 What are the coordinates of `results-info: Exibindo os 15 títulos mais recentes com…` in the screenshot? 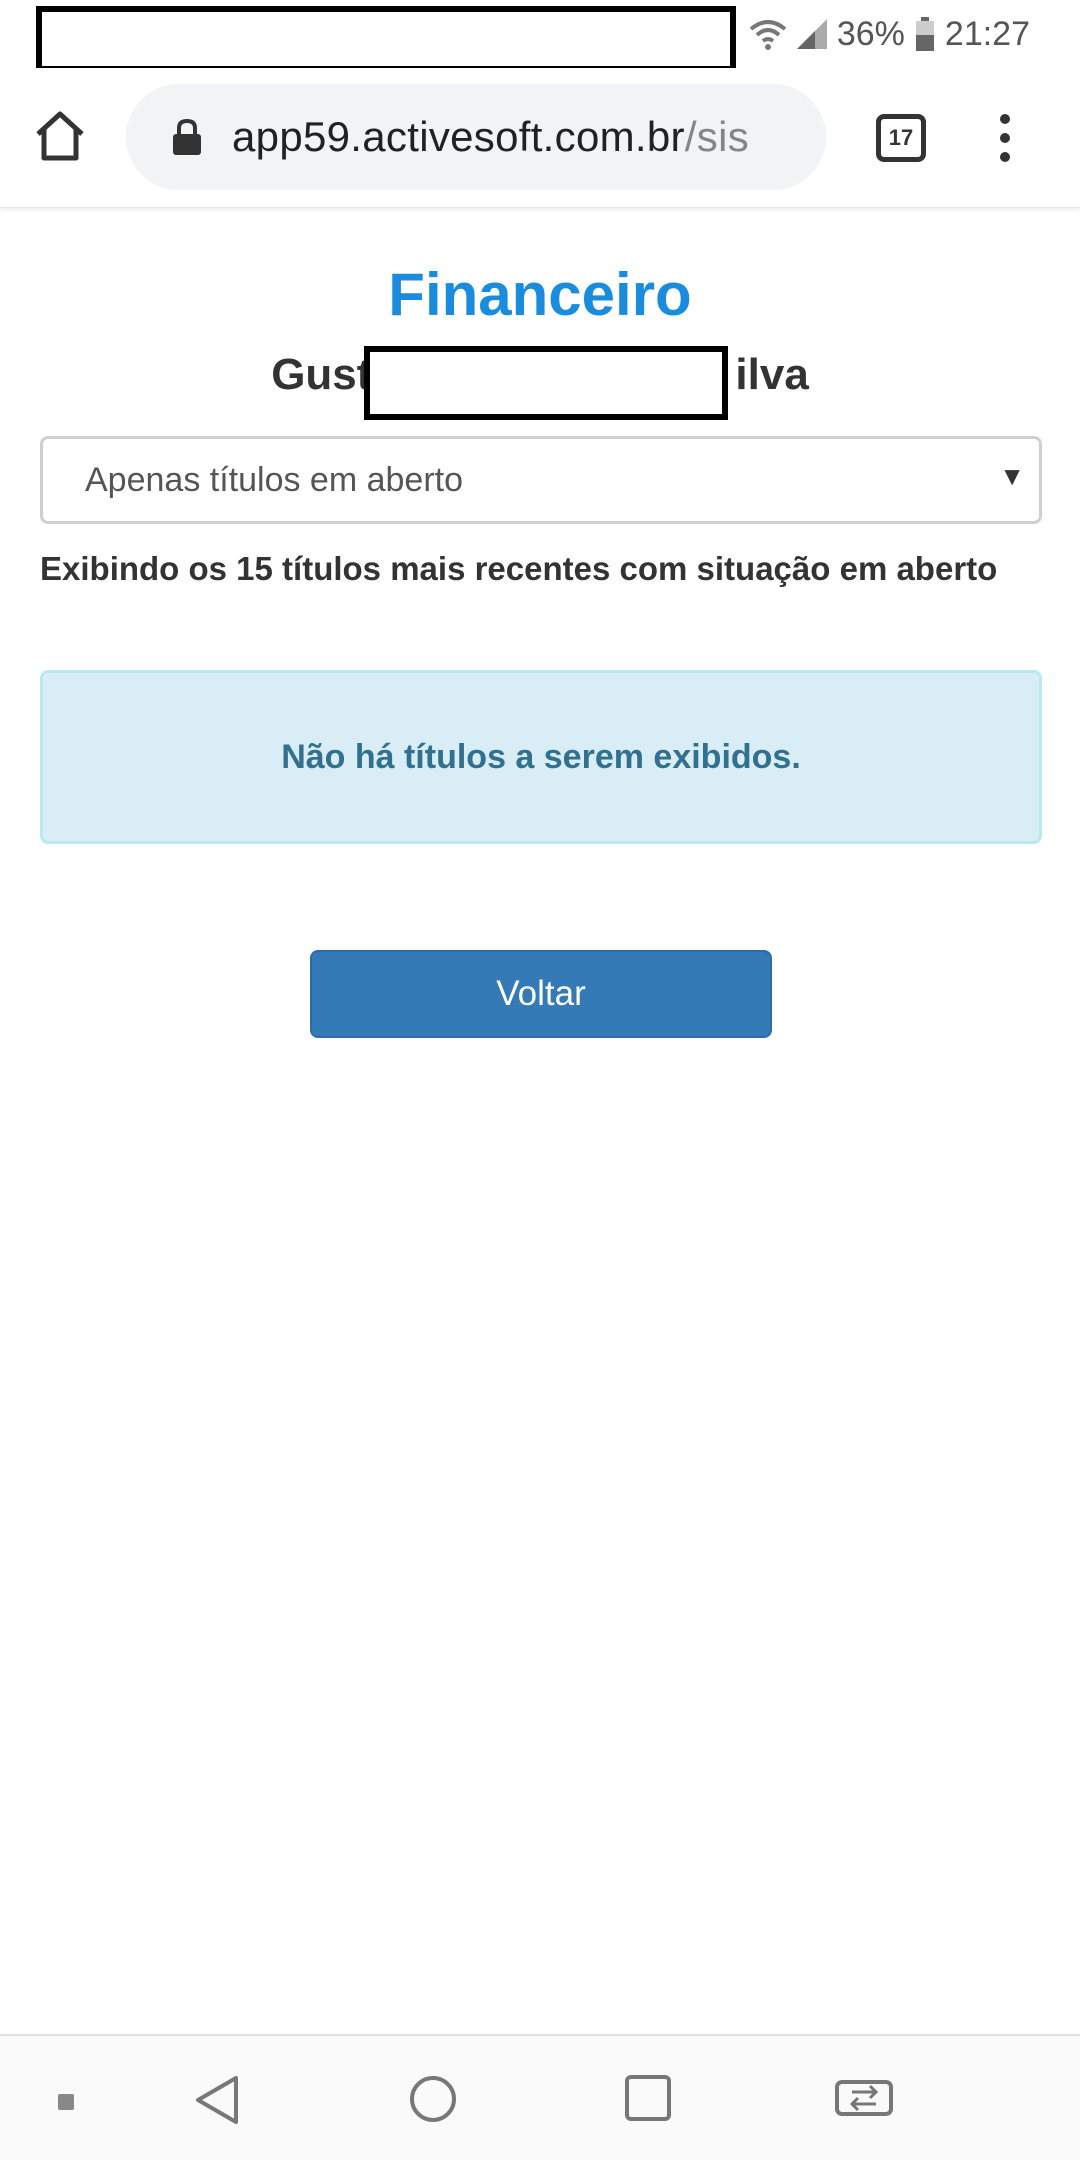 It's located at (519, 568).